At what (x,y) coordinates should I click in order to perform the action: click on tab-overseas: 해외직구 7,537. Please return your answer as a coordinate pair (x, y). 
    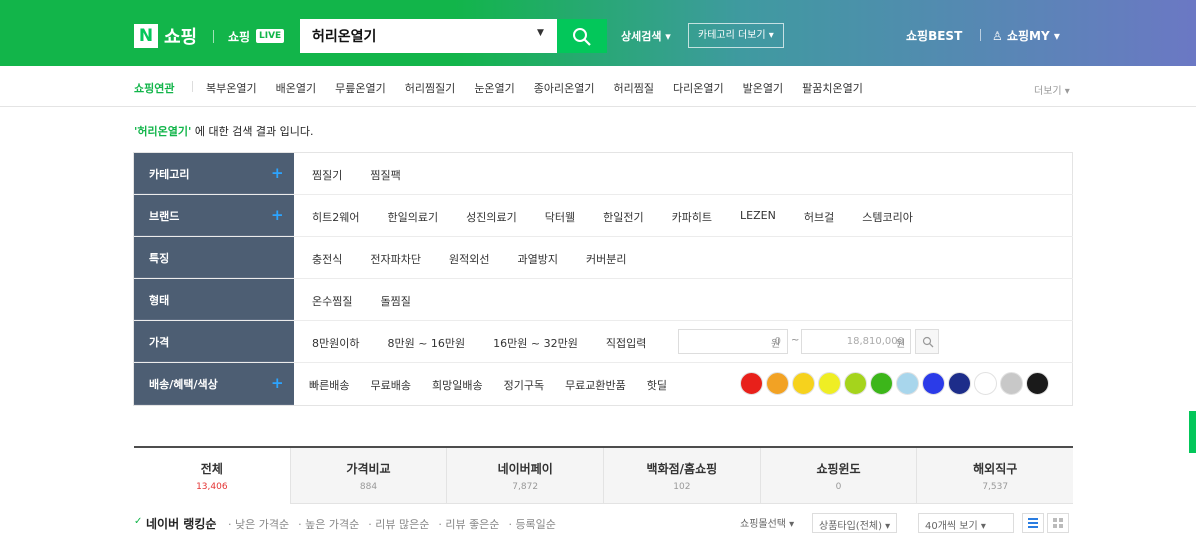
    Looking at the image, I should click on (995, 476).